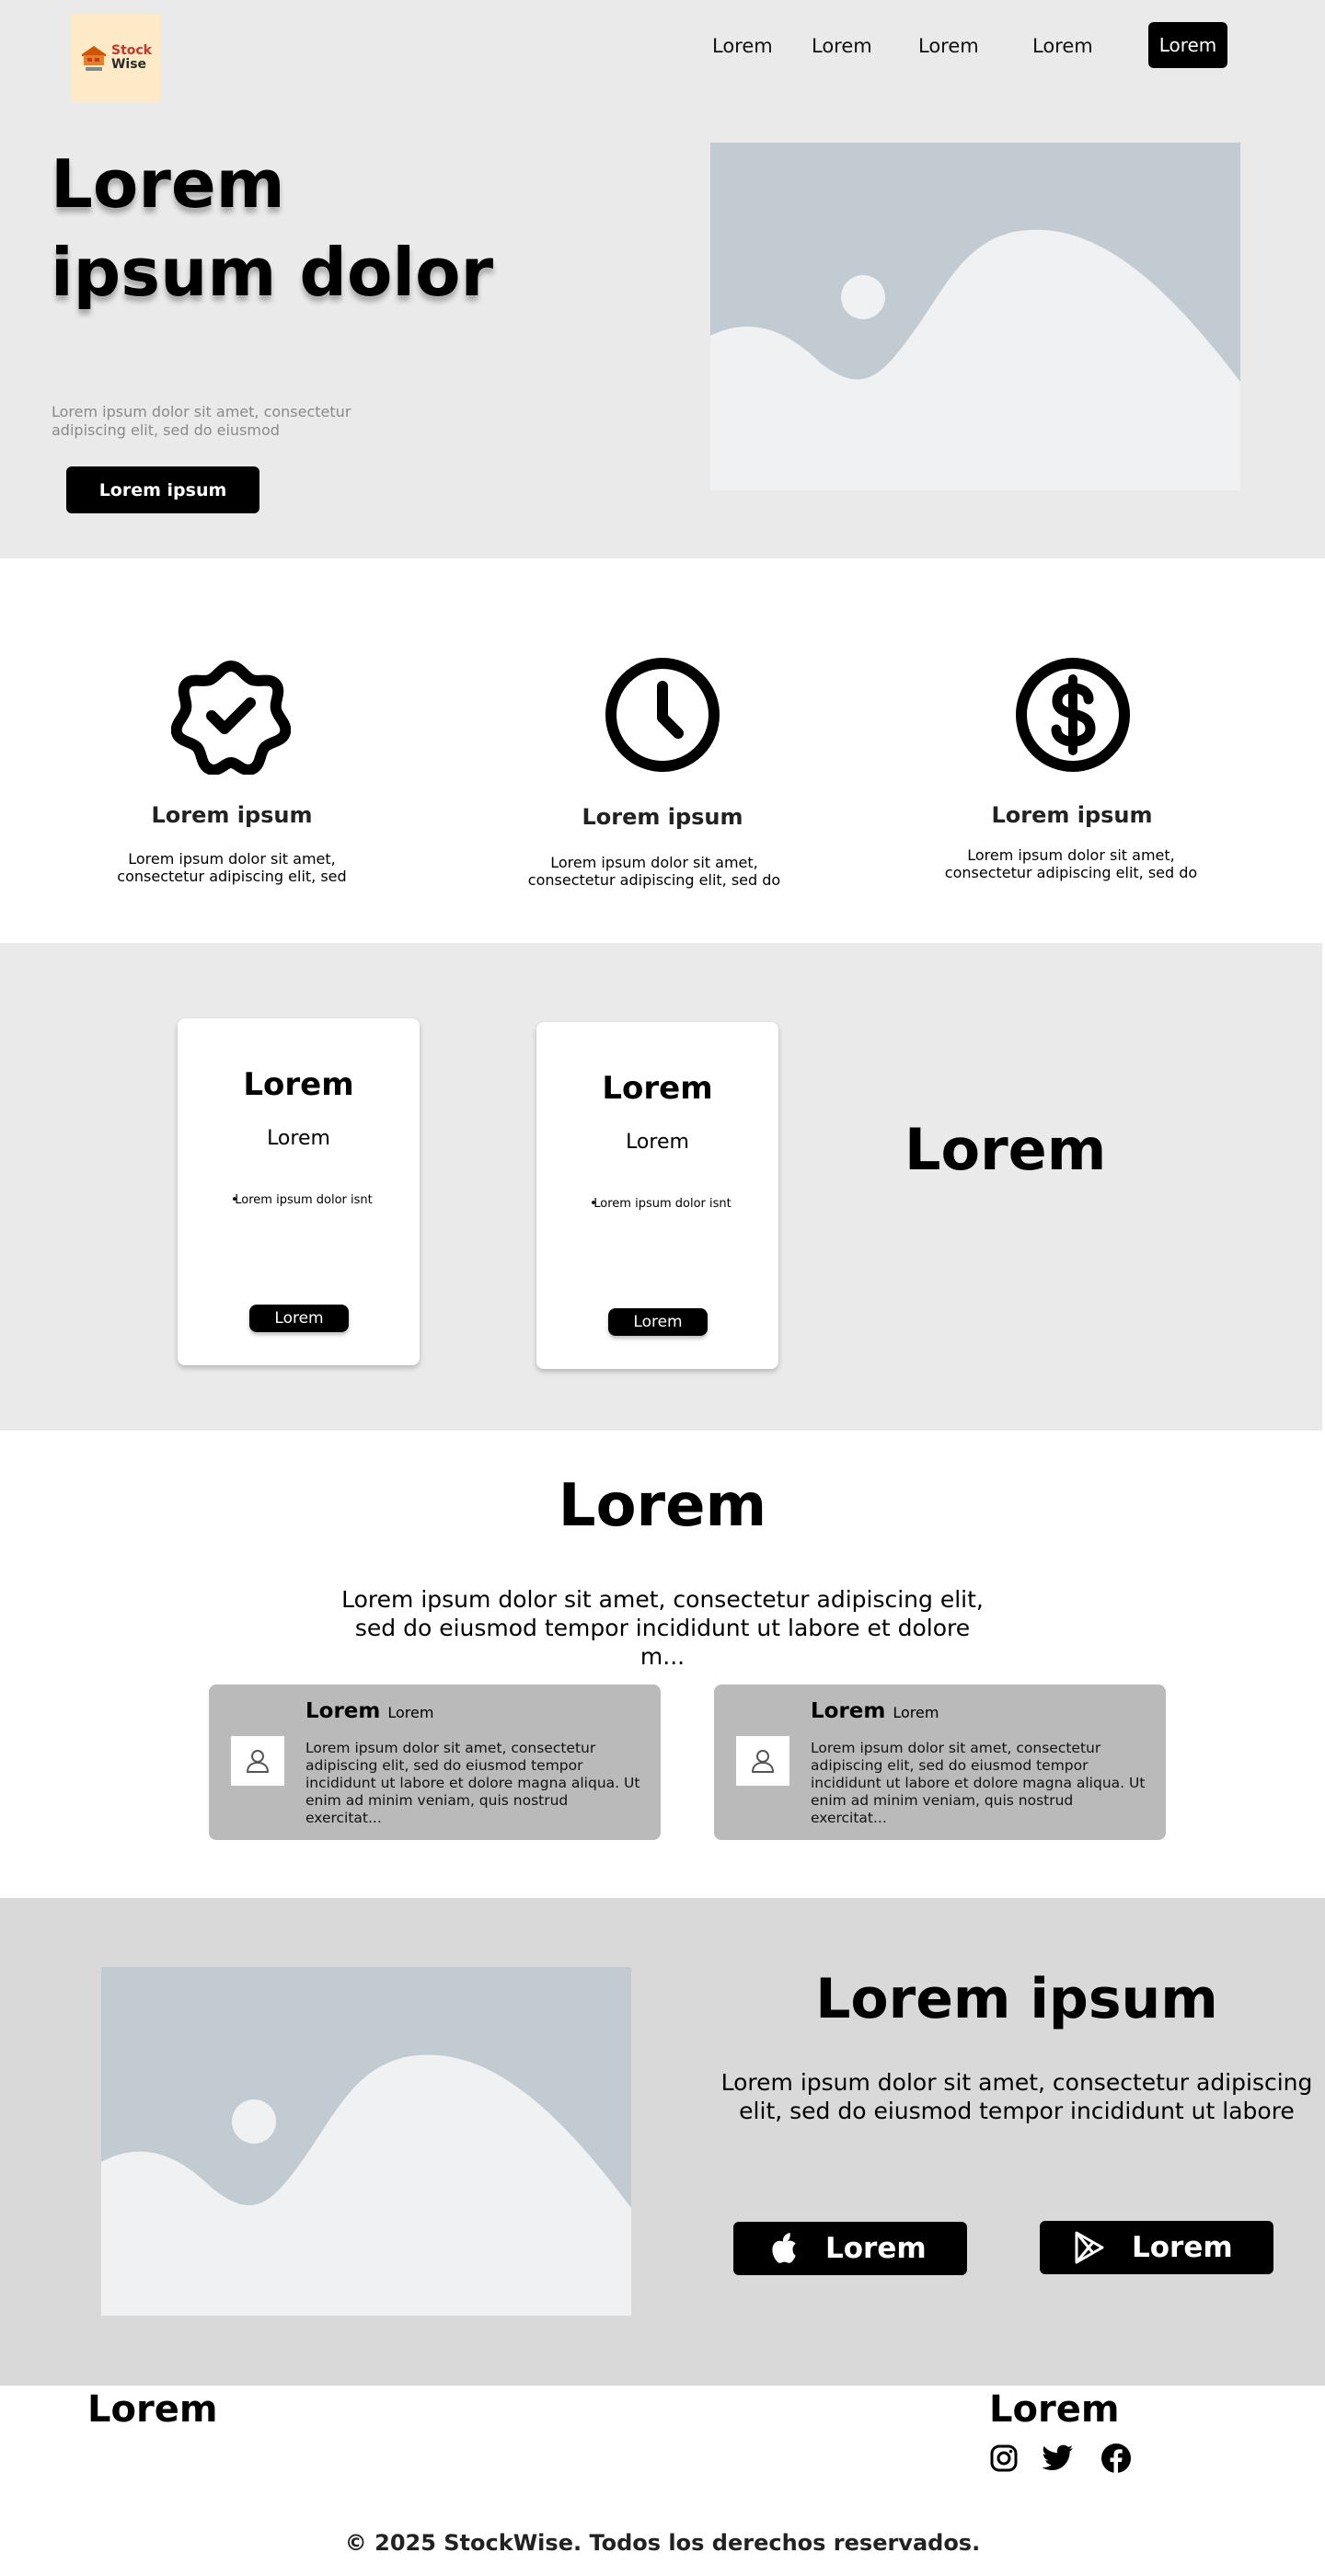 This screenshot has width=1325, height=2576. What do you see at coordinates (231, 718) in the screenshot?
I see `badge-check-icon` at bounding box center [231, 718].